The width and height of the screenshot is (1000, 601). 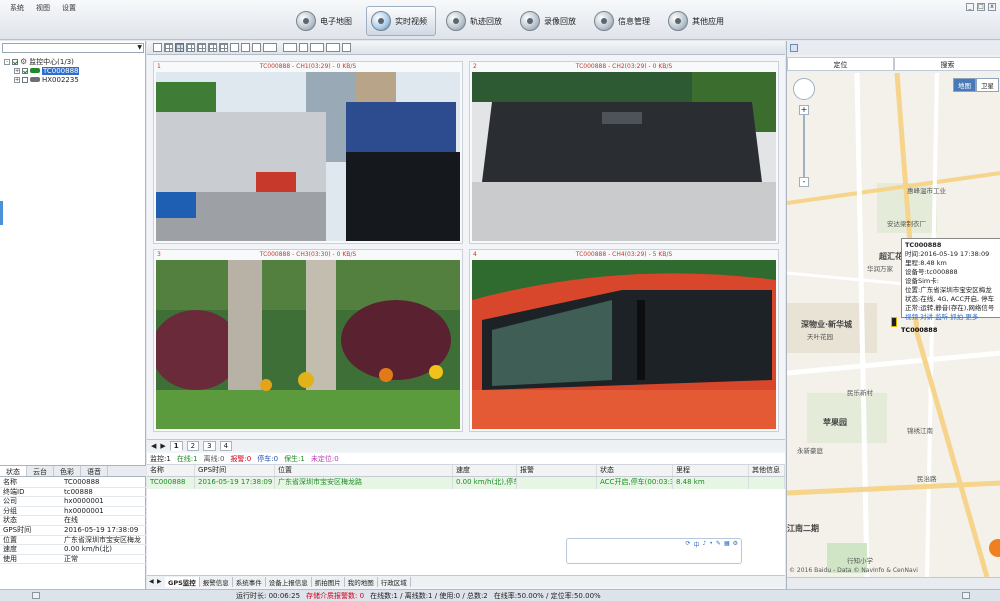 What do you see at coordinates (290, 47) in the screenshot?
I see `window-select-button` at bounding box center [290, 47].